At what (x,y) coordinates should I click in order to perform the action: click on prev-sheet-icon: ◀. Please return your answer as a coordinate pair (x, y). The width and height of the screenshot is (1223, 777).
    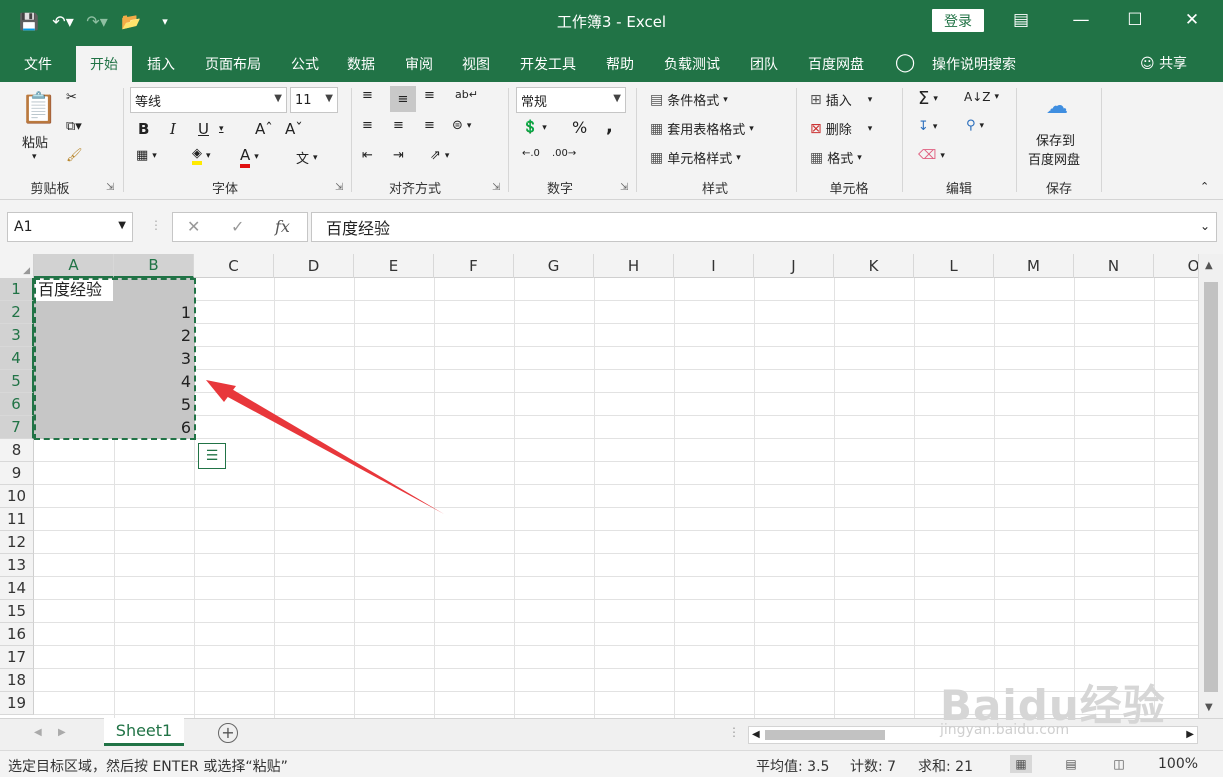
    Looking at the image, I should click on (38, 732).